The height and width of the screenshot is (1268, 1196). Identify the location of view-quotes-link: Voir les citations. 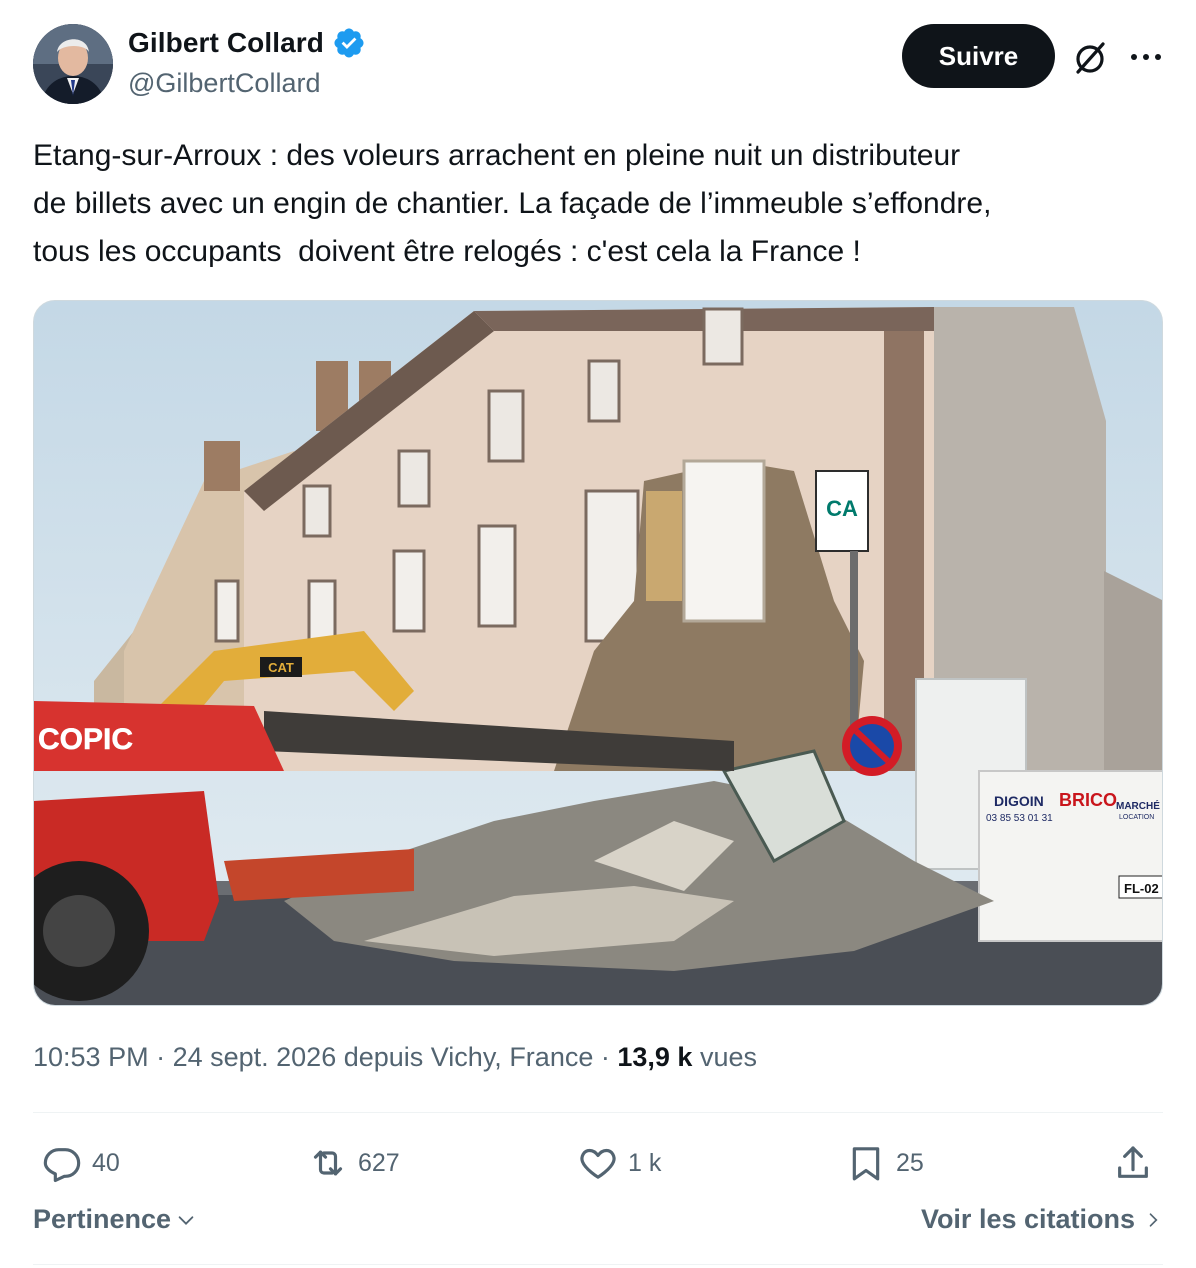
(1042, 1219).